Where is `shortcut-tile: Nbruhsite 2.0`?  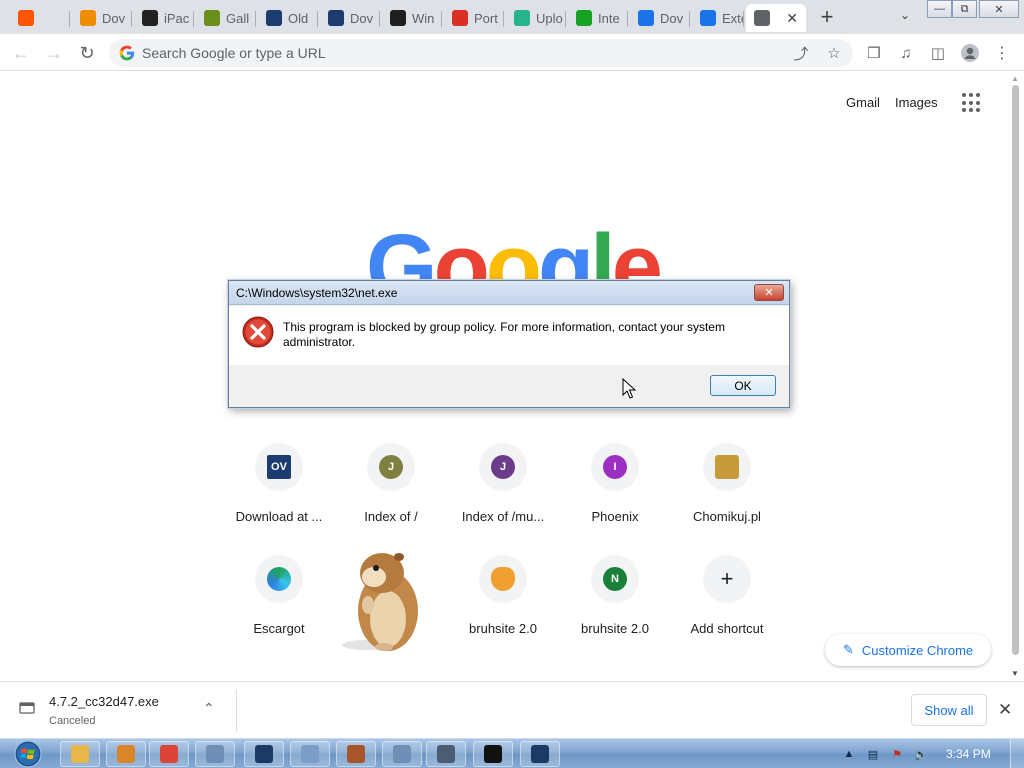
shortcut-tile: Nbruhsite 2.0 is located at coordinates (615, 605).